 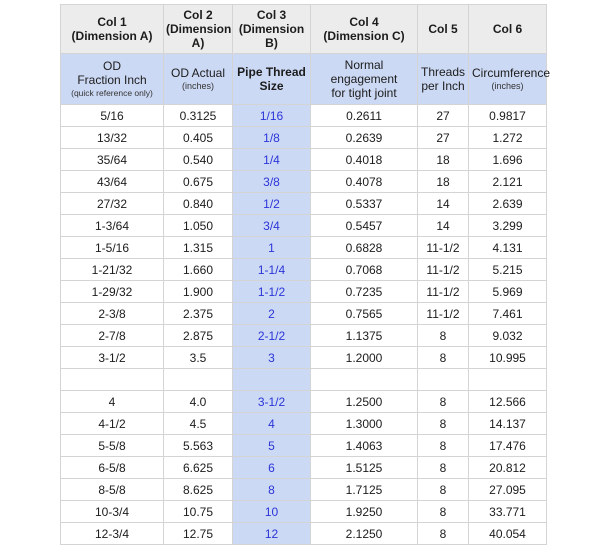 I want to click on cell-circumference: 14.137, so click(x=507, y=423).